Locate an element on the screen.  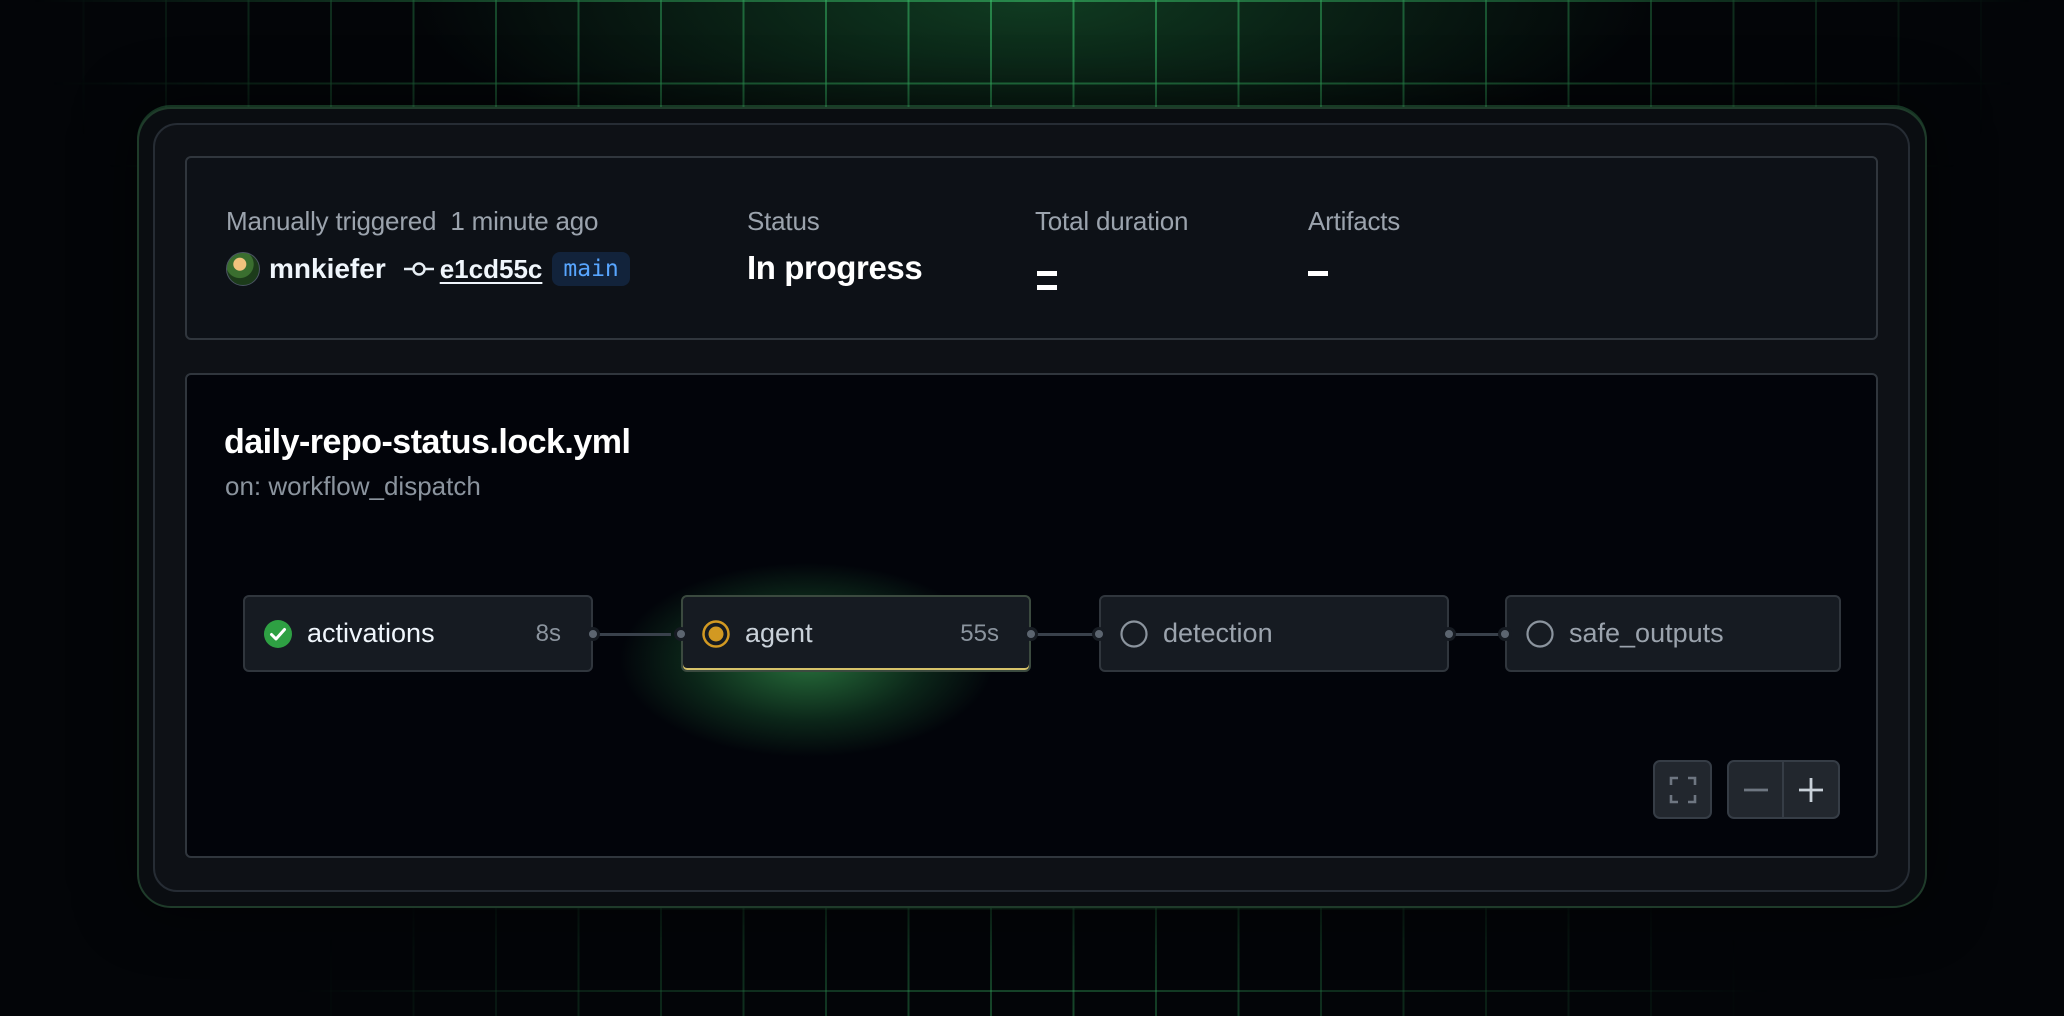
check-circle-icon is located at coordinates (278, 633).